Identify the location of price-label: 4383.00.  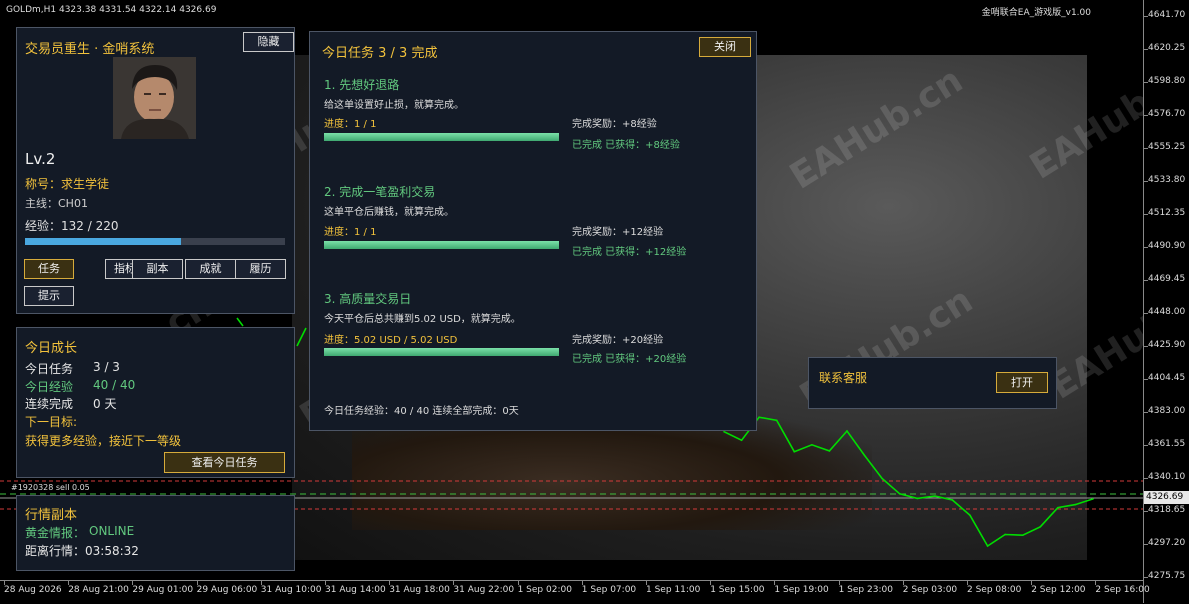
(1167, 411).